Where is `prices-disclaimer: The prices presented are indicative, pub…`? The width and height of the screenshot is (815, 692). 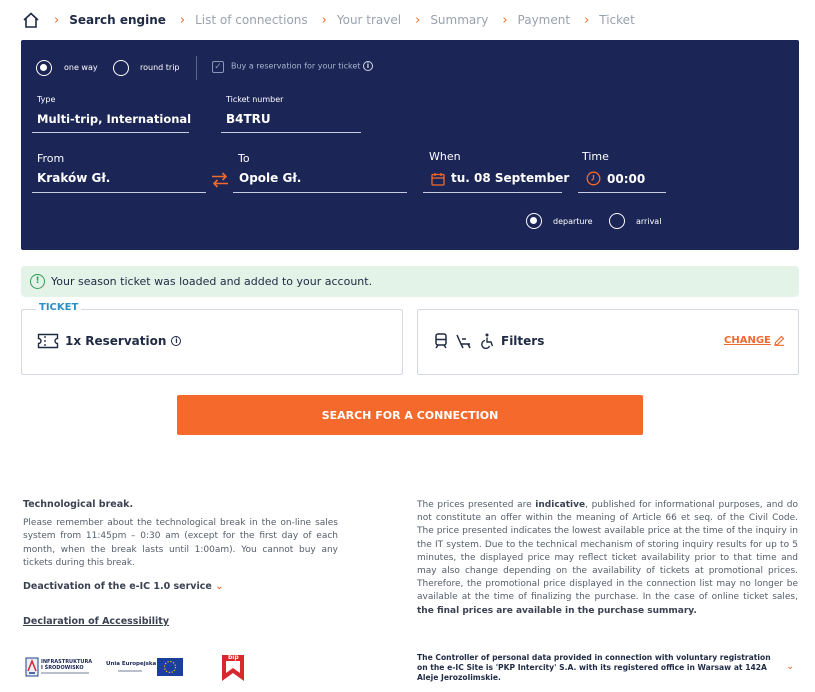 prices-disclaimer: The prices presented are indicative, pub… is located at coordinates (607, 558).